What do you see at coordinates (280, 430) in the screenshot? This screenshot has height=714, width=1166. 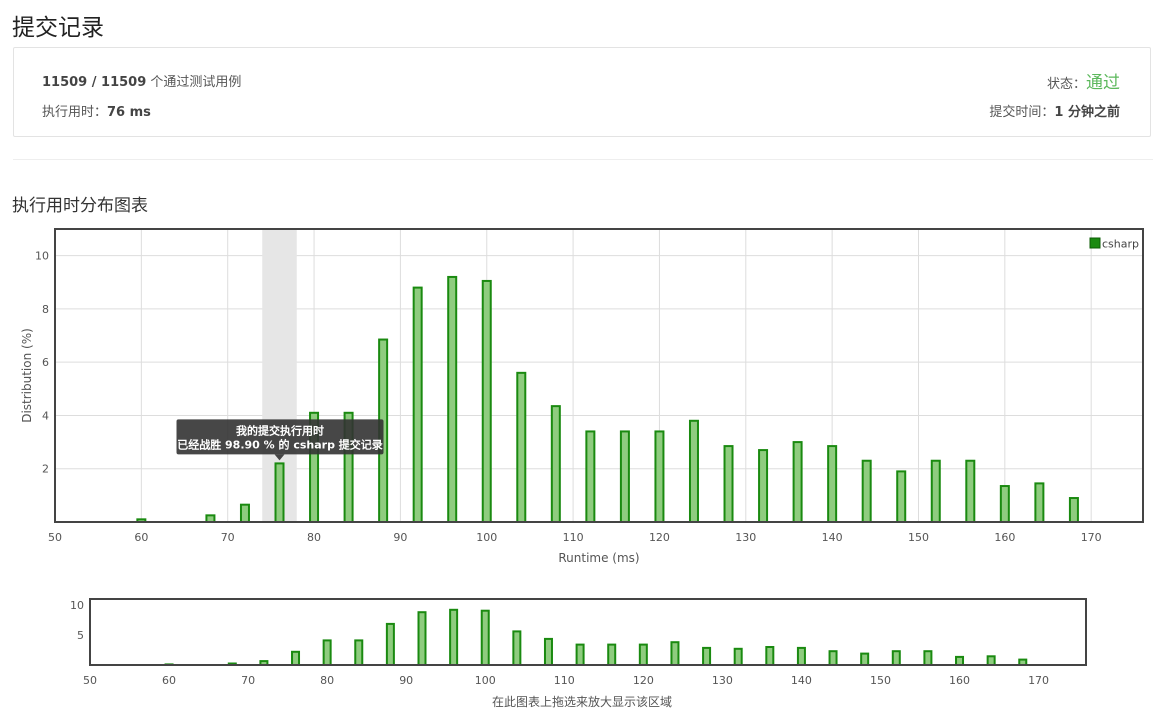 I see `tooltip-title: 我的提交执行用时` at bounding box center [280, 430].